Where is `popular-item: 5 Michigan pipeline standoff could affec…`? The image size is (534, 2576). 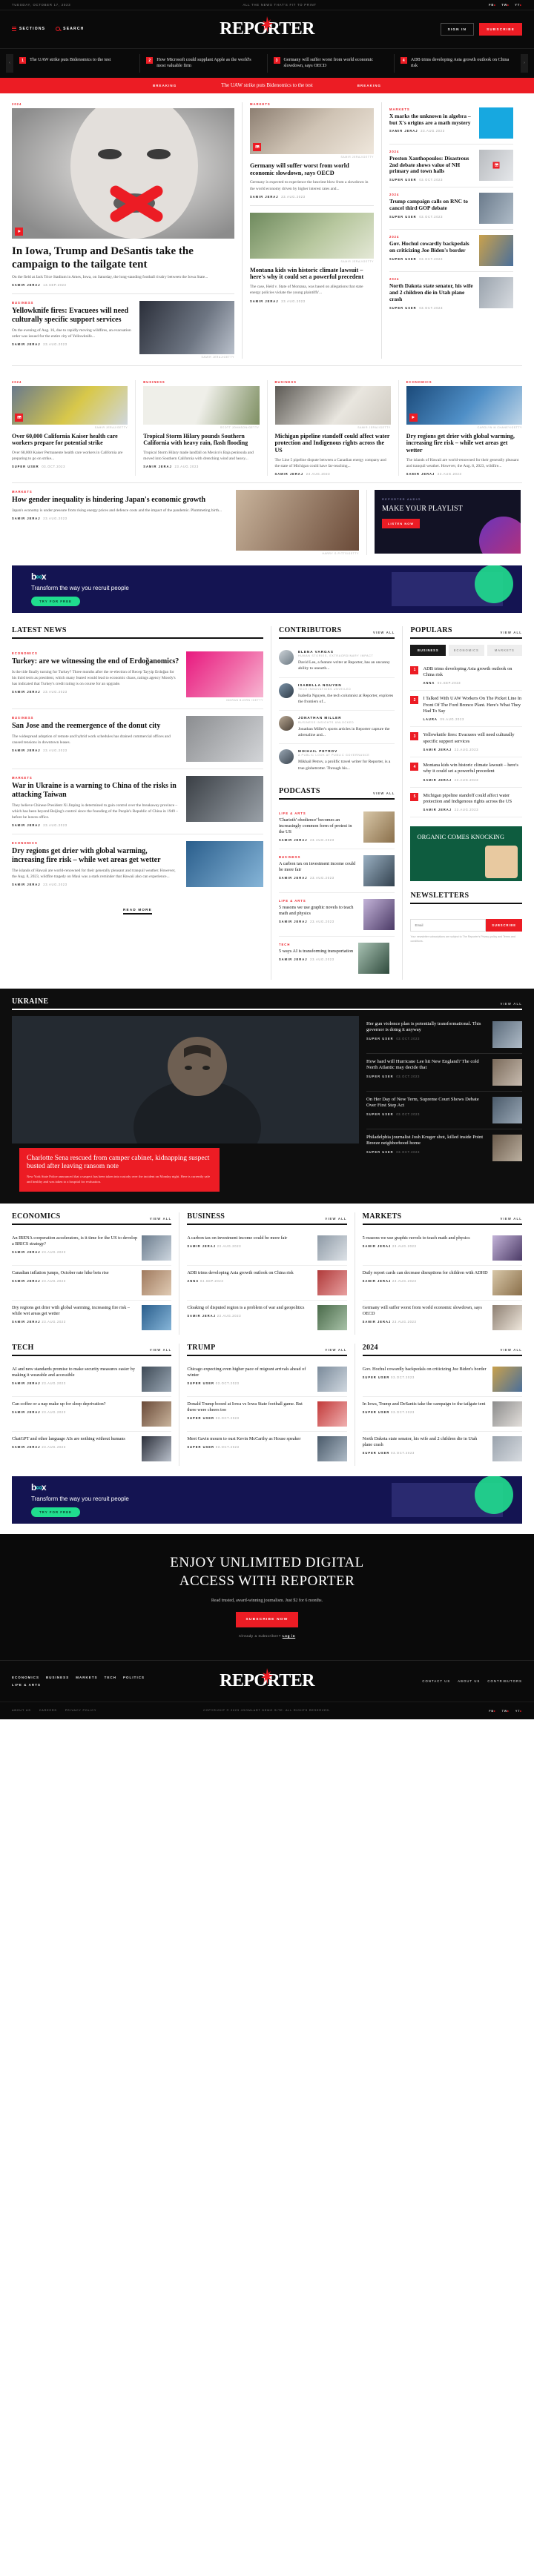 popular-item: 5 Michigan pipeline standoff could affec… is located at coordinates (466, 803).